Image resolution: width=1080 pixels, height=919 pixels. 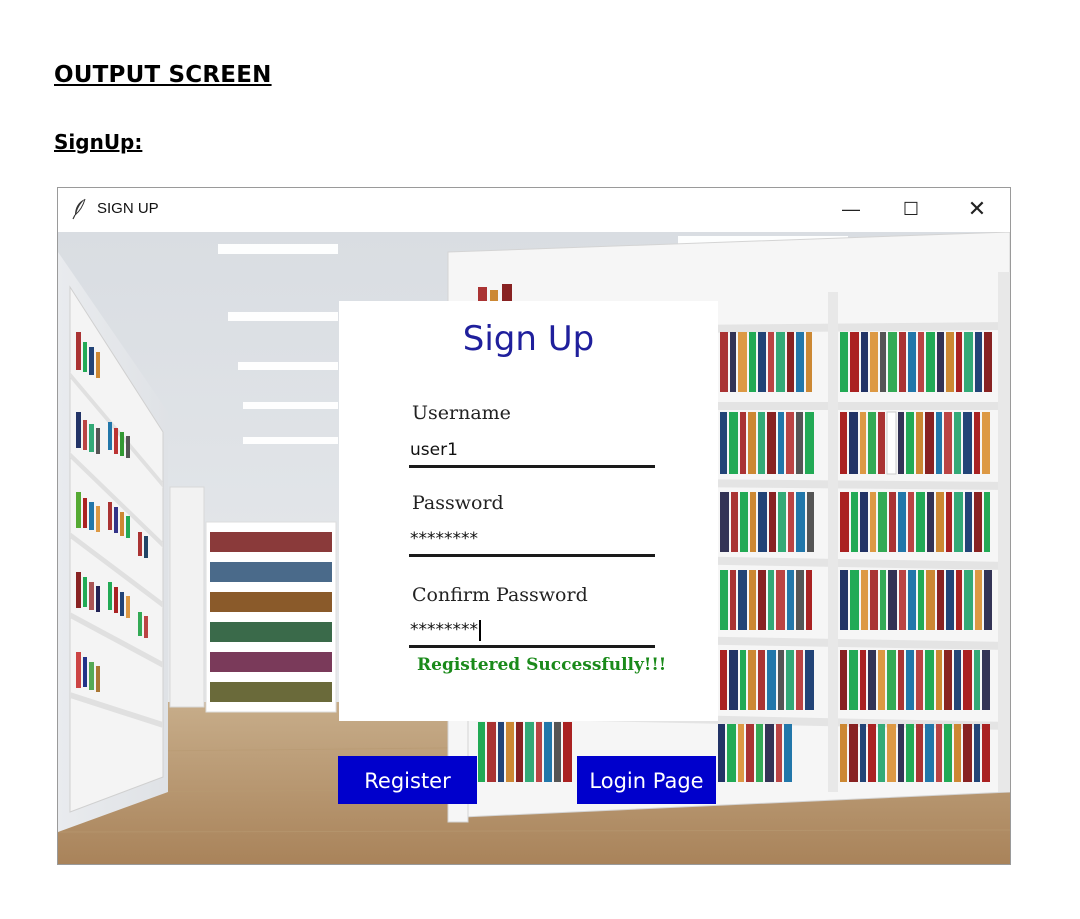 I want to click on password-underline, so click(x=532, y=555).